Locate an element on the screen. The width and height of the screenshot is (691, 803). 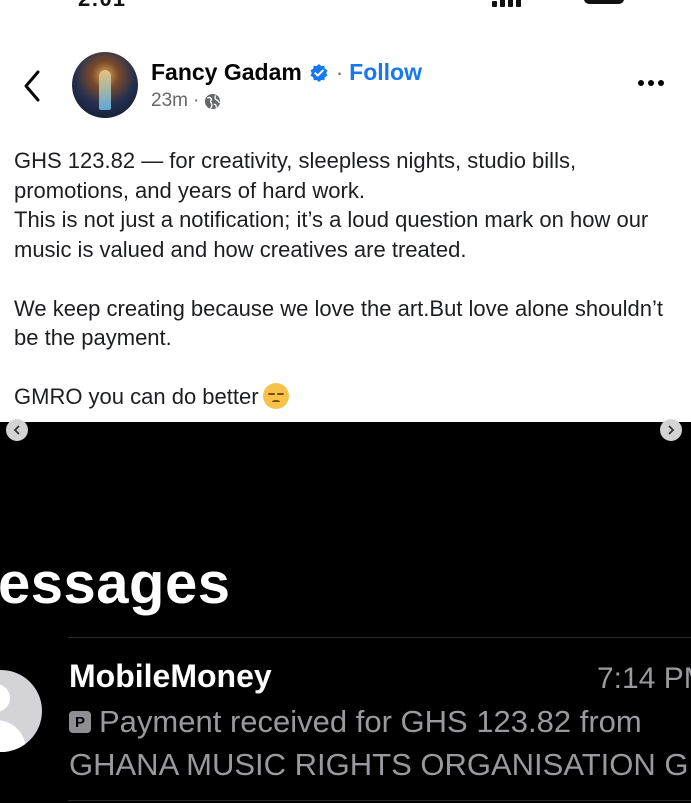
back-button is located at coordinates (33, 86).